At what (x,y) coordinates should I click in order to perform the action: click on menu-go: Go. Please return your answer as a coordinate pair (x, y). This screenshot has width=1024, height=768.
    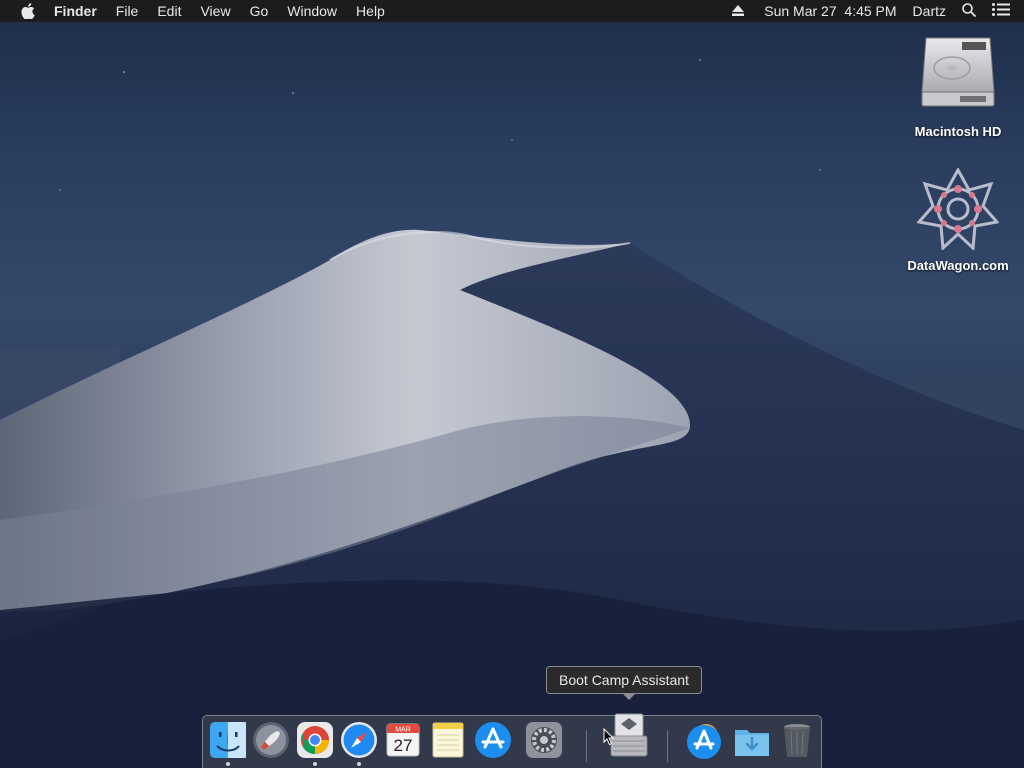
    Looking at the image, I should click on (259, 11).